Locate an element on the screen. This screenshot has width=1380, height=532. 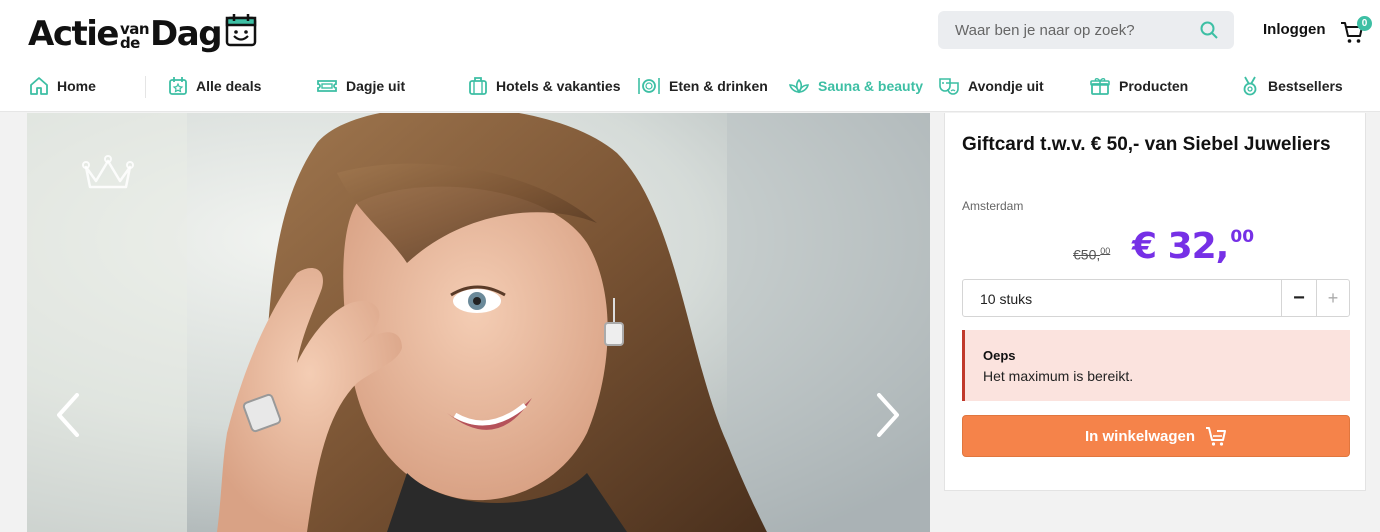
suitcase-icon is located at coordinates (478, 86).